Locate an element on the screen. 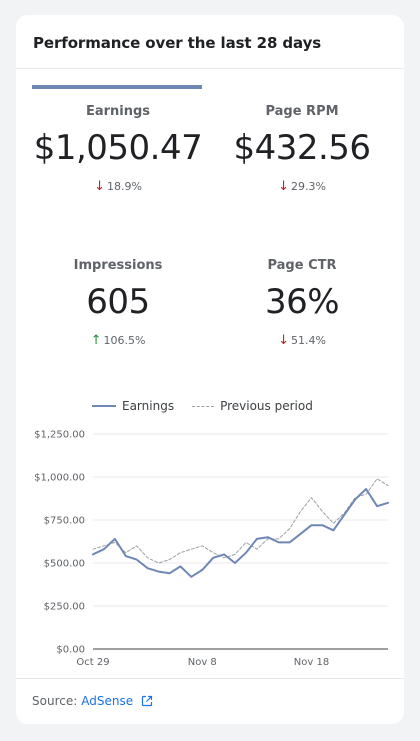 This screenshot has height=741, width=420. metric-change: ↓ 18.9% is located at coordinates (118, 186).